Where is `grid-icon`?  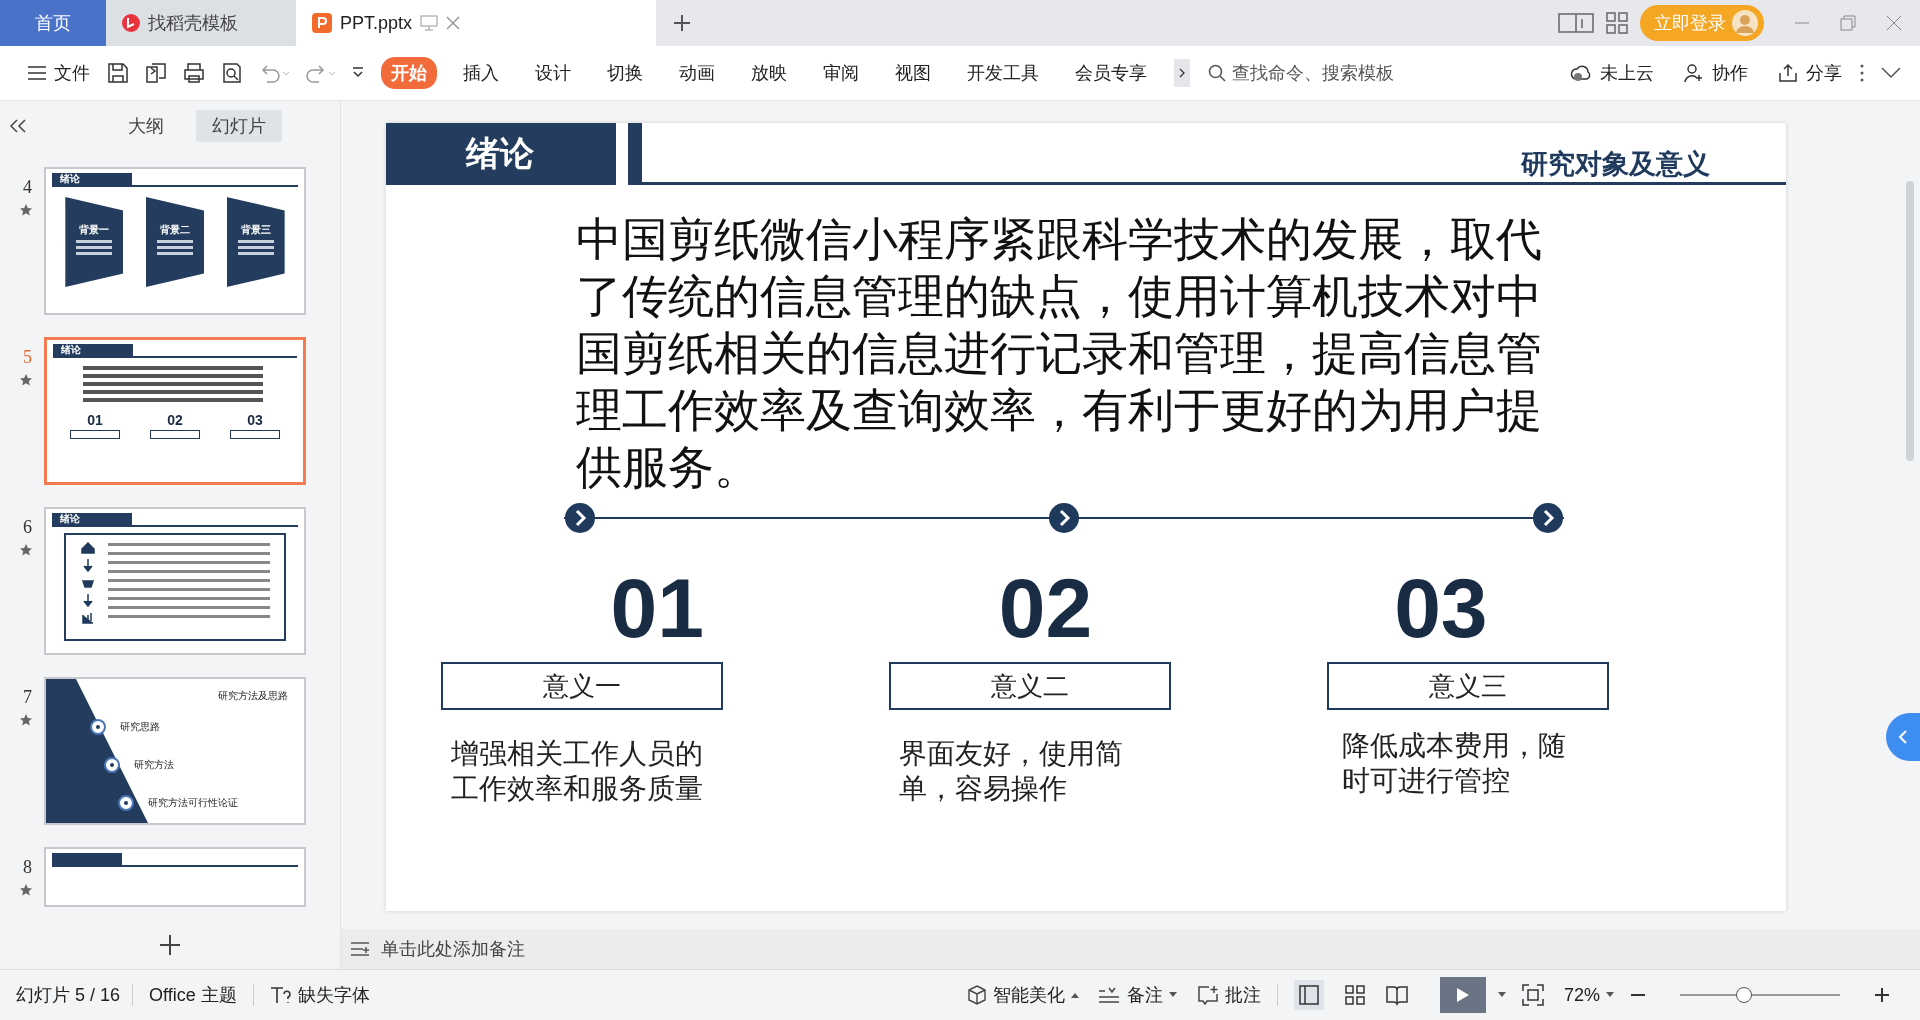
grid-icon is located at coordinates (1617, 23).